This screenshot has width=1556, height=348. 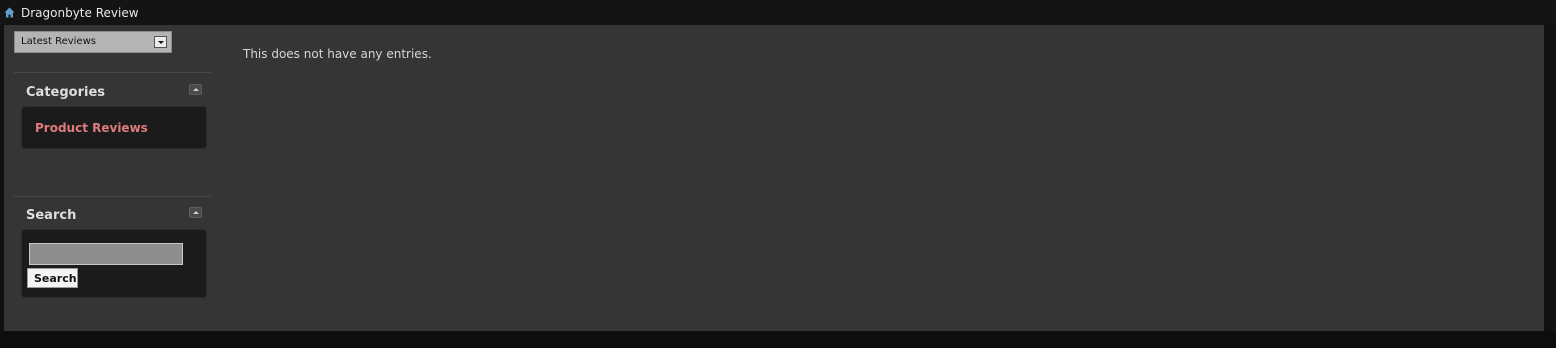 What do you see at coordinates (66, 92) in the screenshot?
I see `categories-title: Categories` at bounding box center [66, 92].